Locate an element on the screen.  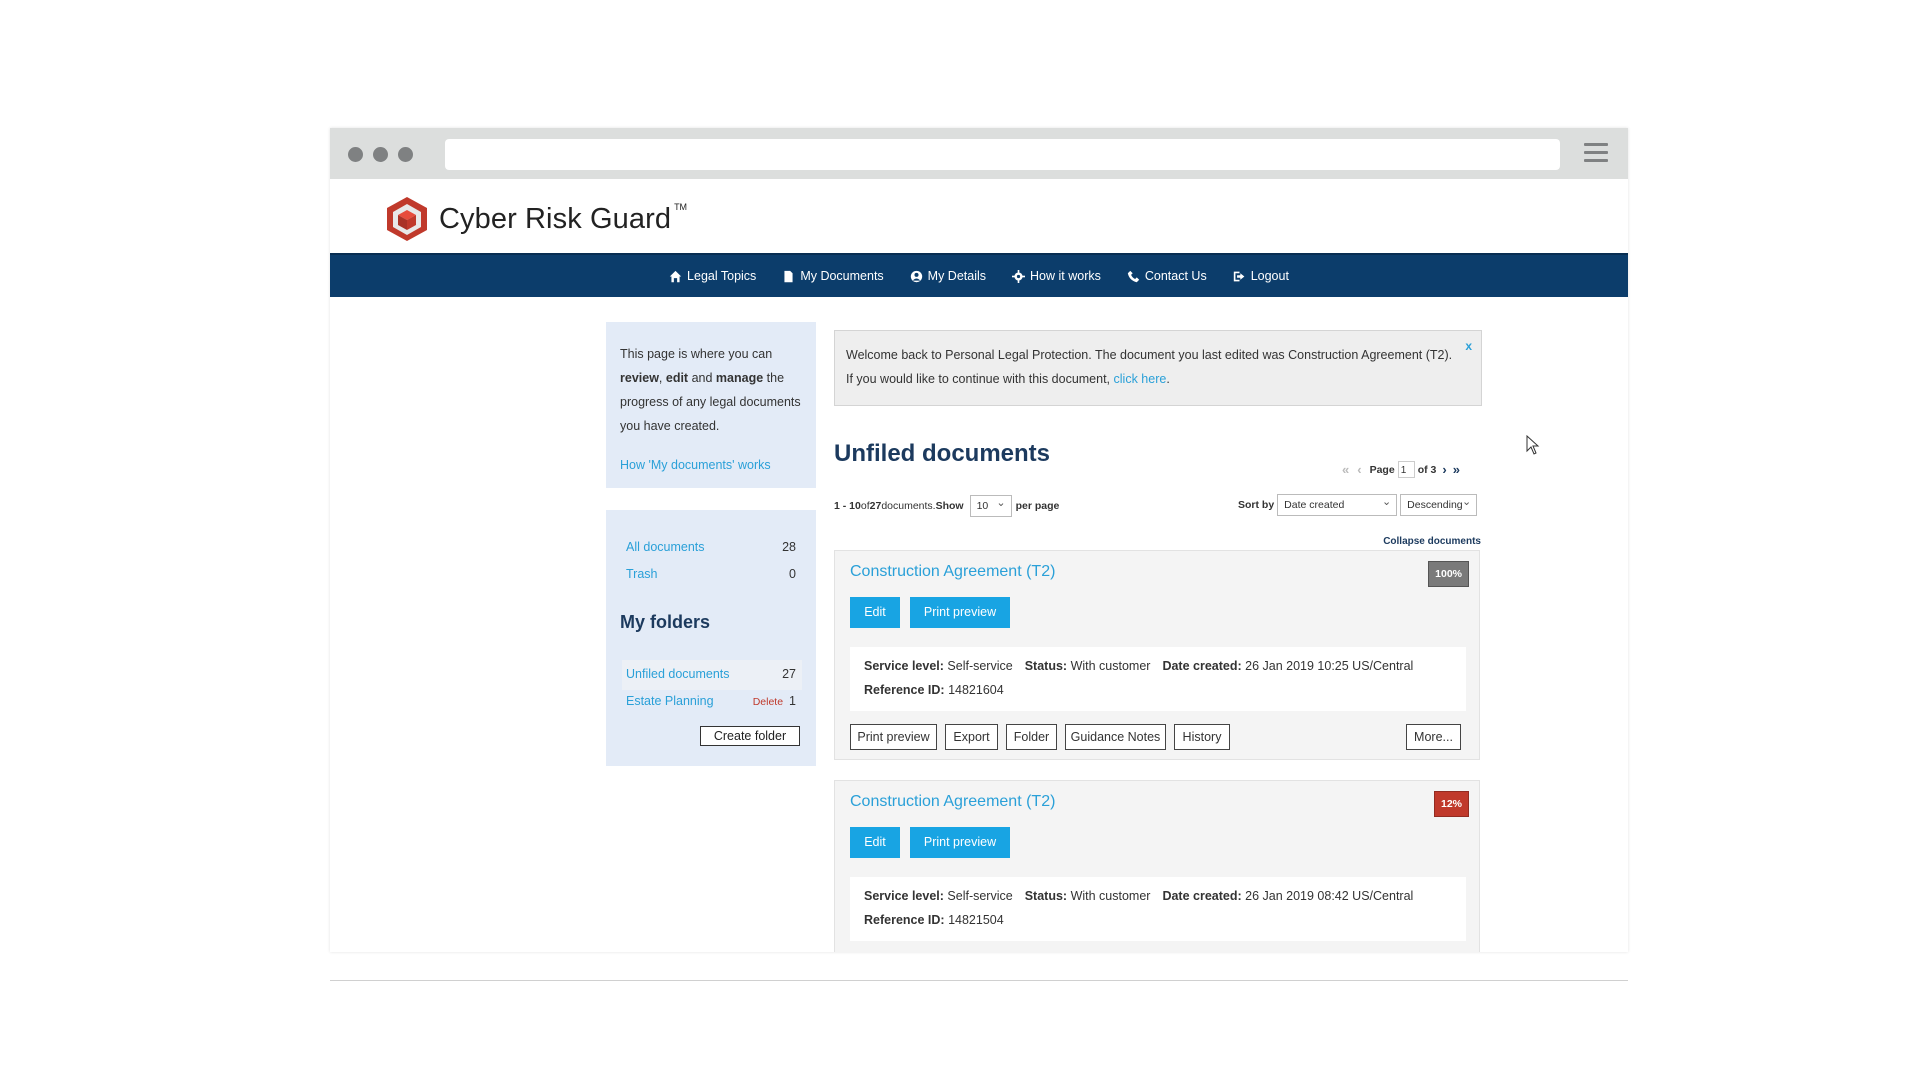
how-my-documents-works-link: How 'My documents' works is located at coordinates (695, 465).